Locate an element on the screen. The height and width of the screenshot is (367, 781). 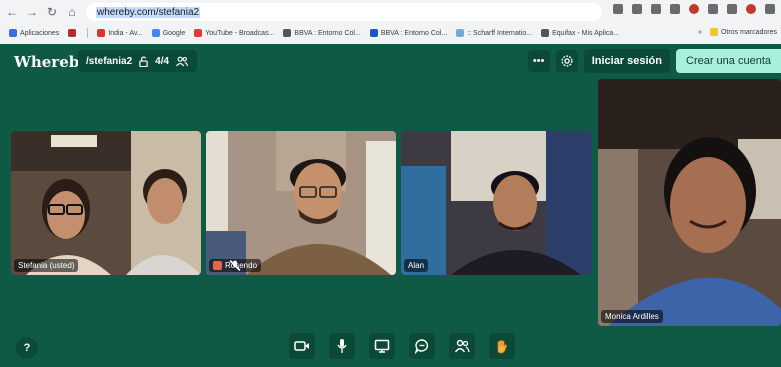
youtube-icon is located at coordinates (198, 33).